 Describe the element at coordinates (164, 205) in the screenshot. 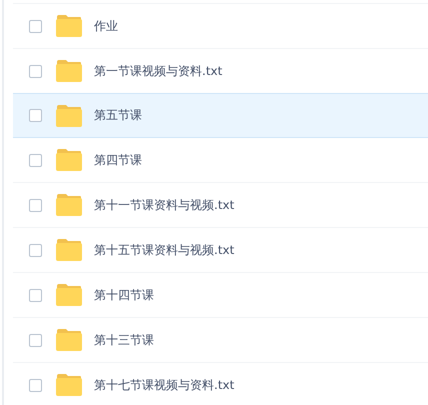

I see `file-name: 第十一节课资料与视频.txt` at that location.